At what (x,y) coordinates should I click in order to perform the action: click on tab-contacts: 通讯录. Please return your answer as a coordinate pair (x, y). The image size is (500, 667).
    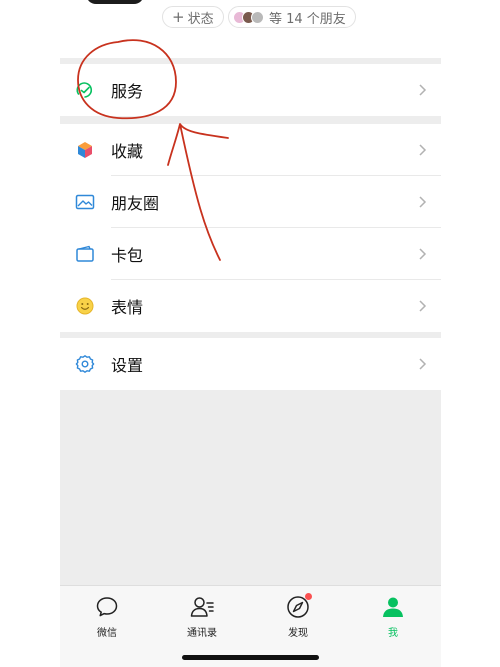
    Looking at the image, I should click on (202, 616).